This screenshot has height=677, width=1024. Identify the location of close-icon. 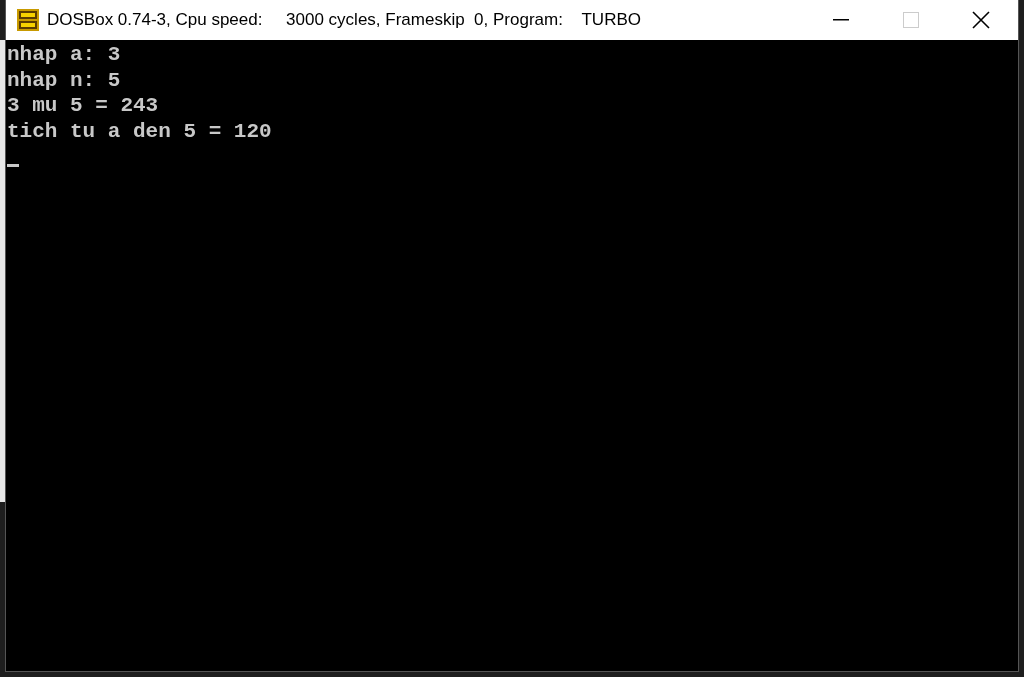
(981, 20).